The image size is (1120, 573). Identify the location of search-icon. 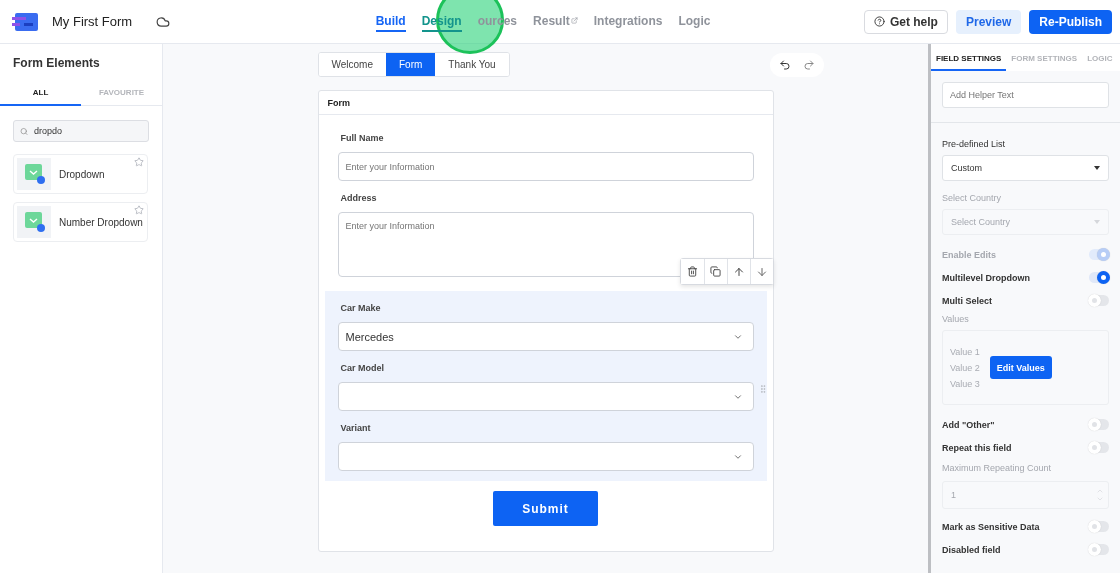
(24, 131).